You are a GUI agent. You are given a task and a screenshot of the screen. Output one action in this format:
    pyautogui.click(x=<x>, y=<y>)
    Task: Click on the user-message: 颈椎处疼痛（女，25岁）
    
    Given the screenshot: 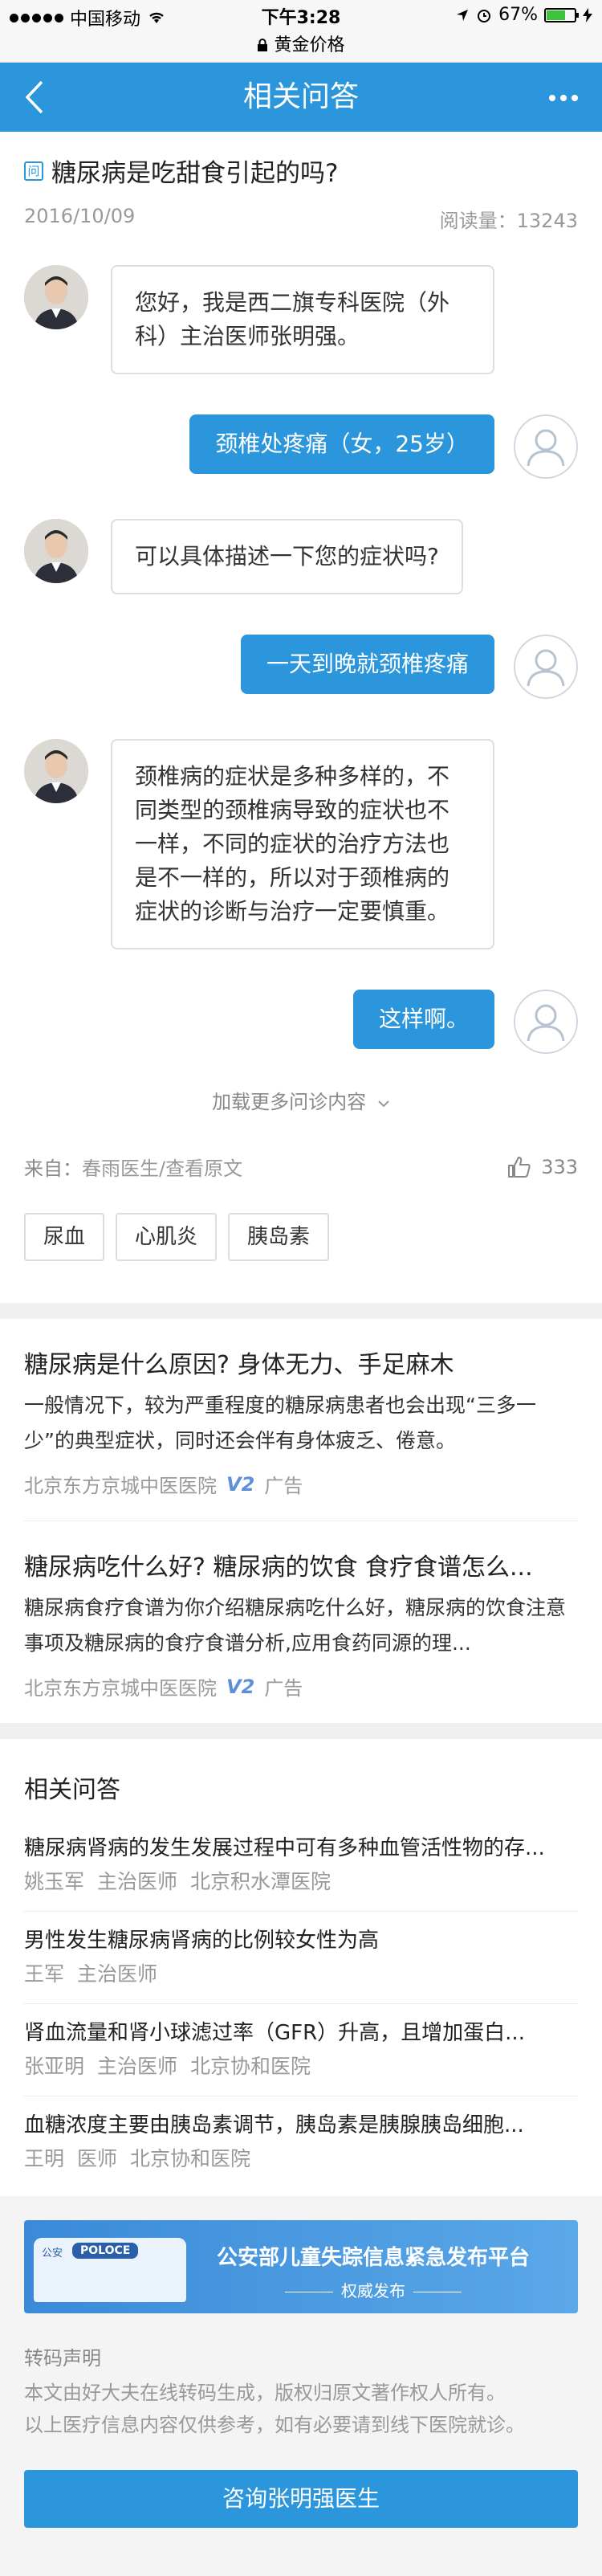 What is the action you would take?
    pyautogui.click(x=301, y=446)
    